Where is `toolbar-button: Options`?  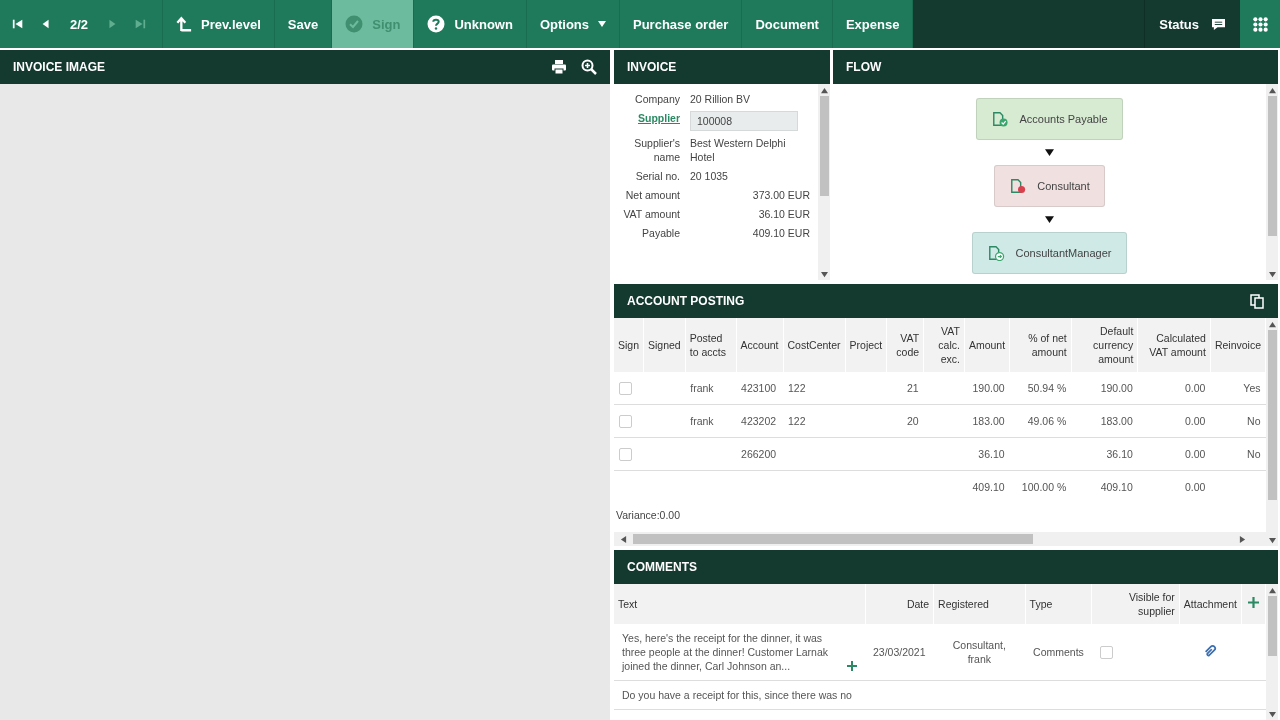 toolbar-button: Options is located at coordinates (573, 24).